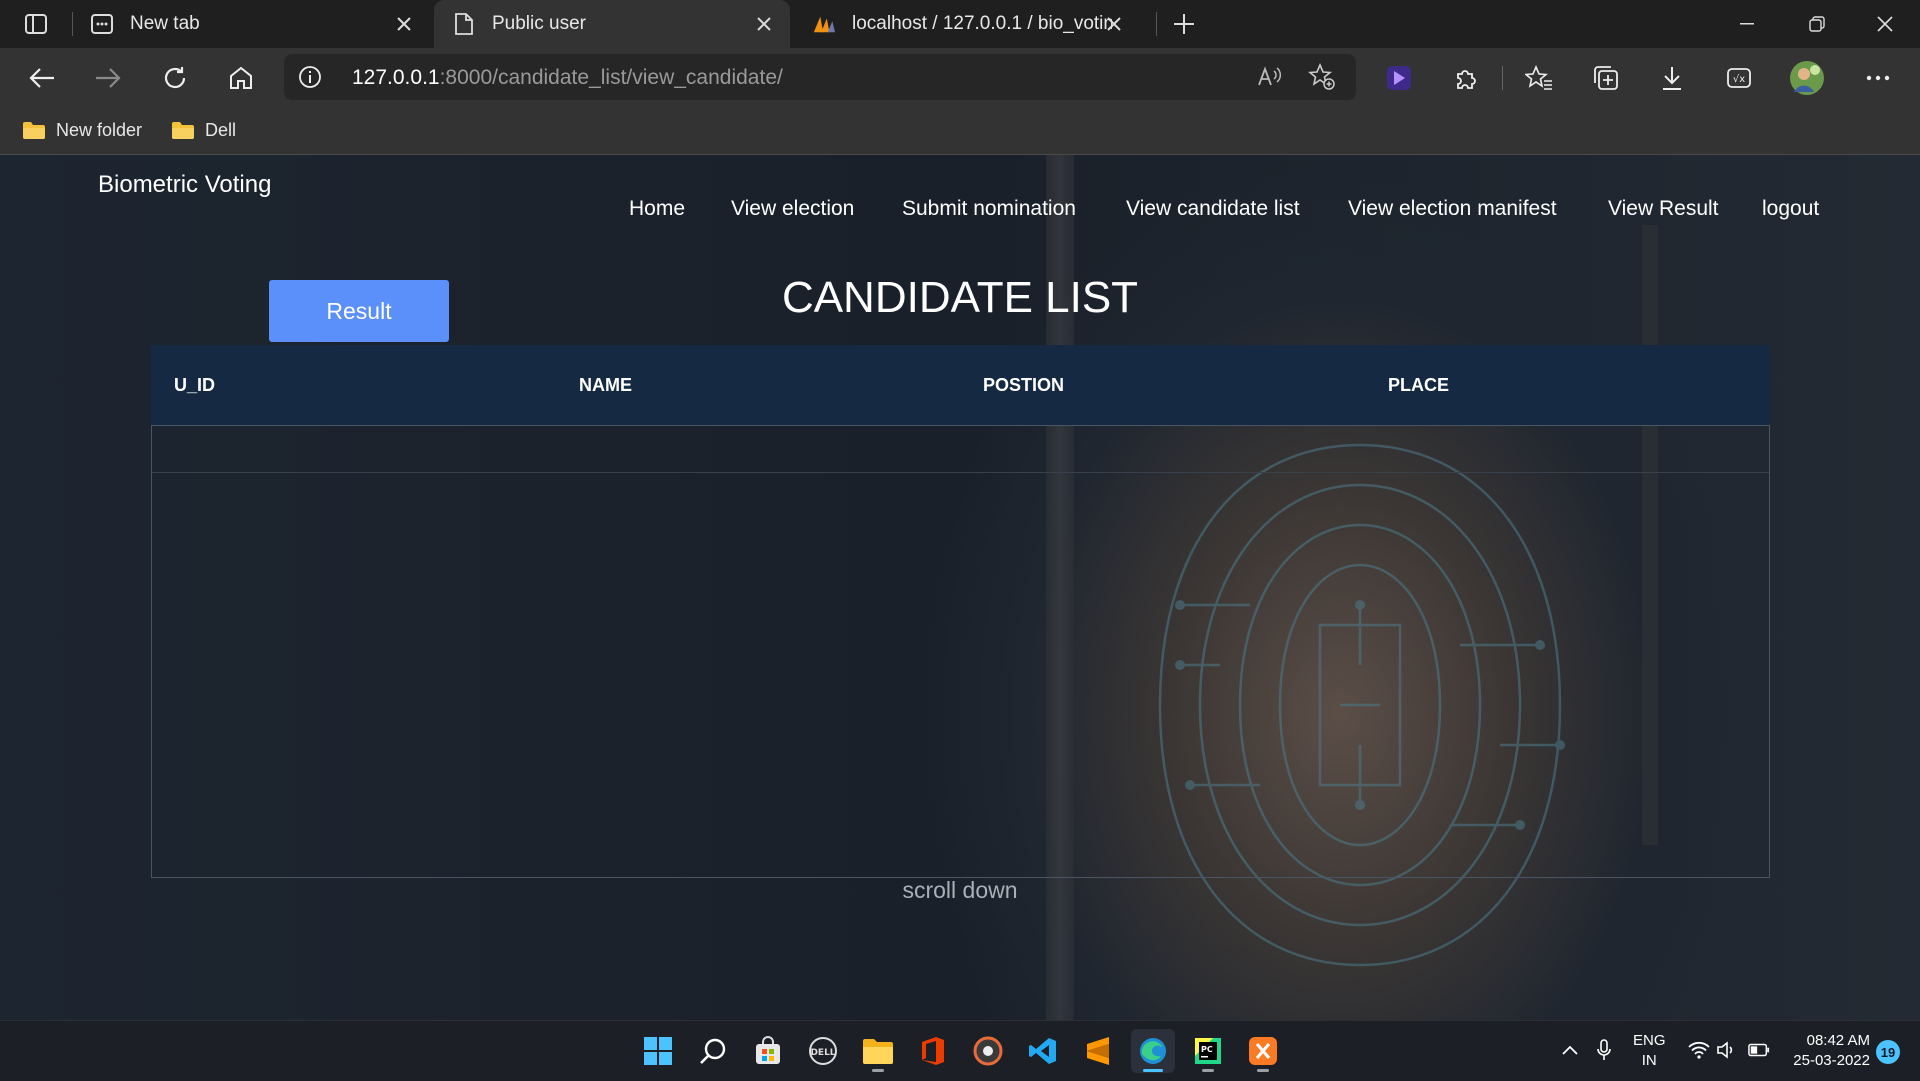 Image resolution: width=1920 pixels, height=1081 pixels. What do you see at coordinates (464, 24) in the screenshot?
I see `page-icon` at bounding box center [464, 24].